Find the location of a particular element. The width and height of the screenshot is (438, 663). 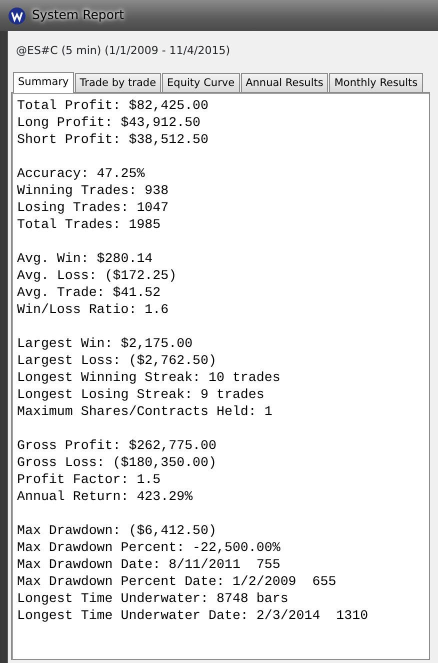

report-line: Total Trades: 1985 is located at coordinates (89, 224).